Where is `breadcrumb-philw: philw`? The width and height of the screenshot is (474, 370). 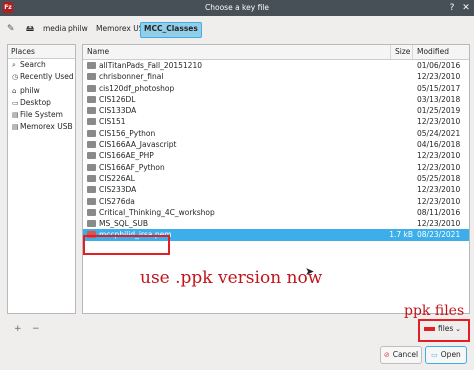 breadcrumb-philw: philw is located at coordinates (78, 29).